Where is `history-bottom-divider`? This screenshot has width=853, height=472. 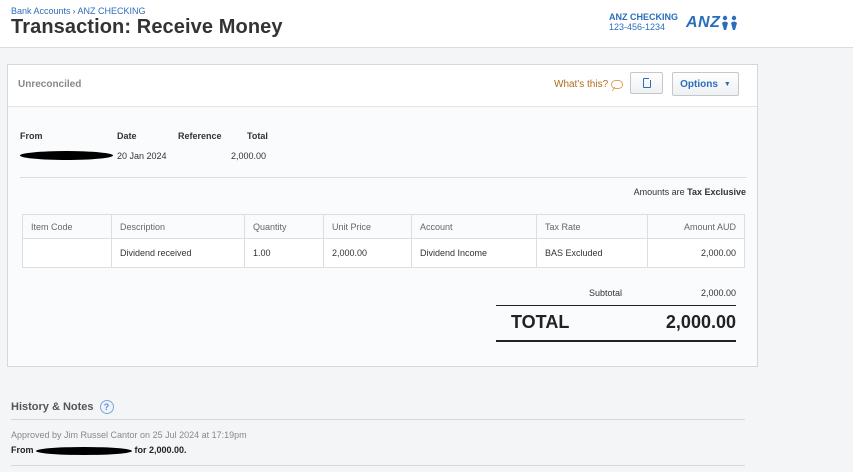
history-bottom-divider is located at coordinates (378, 465).